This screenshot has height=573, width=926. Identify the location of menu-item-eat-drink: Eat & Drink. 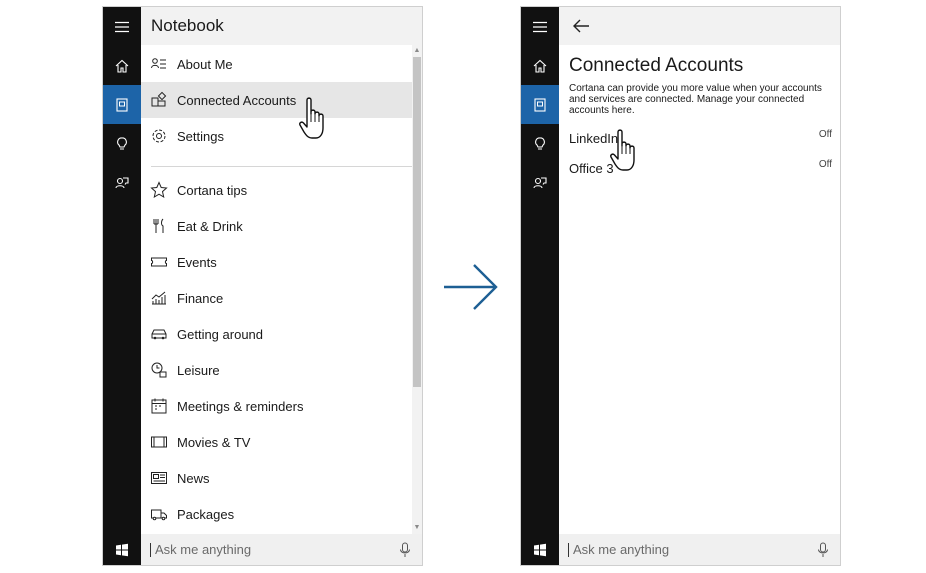
(276, 226).